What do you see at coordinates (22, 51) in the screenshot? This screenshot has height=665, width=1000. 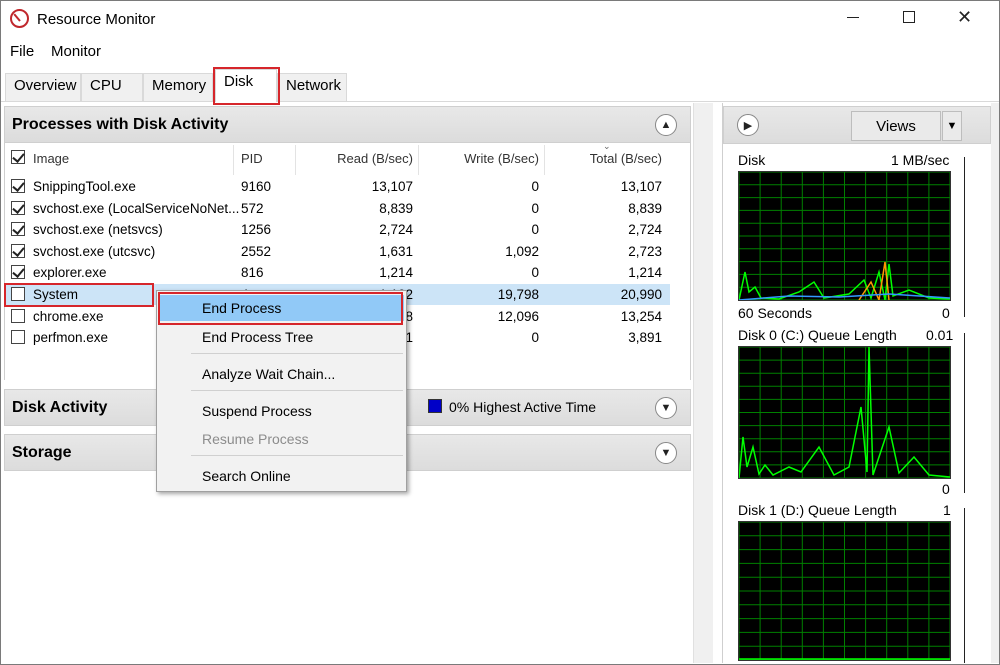 I see `menu-file: File` at bounding box center [22, 51].